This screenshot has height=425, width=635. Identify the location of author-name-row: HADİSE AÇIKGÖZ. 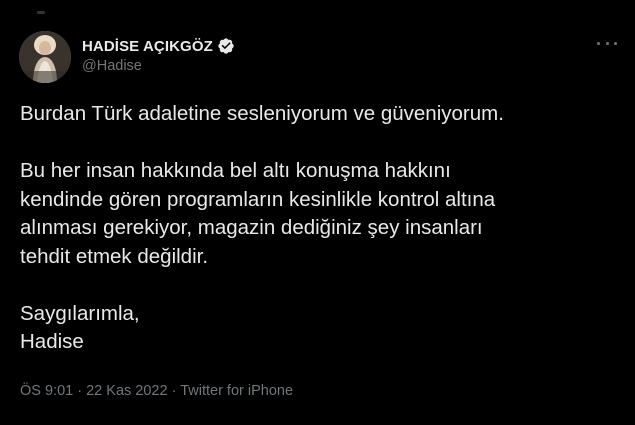
(158, 46).